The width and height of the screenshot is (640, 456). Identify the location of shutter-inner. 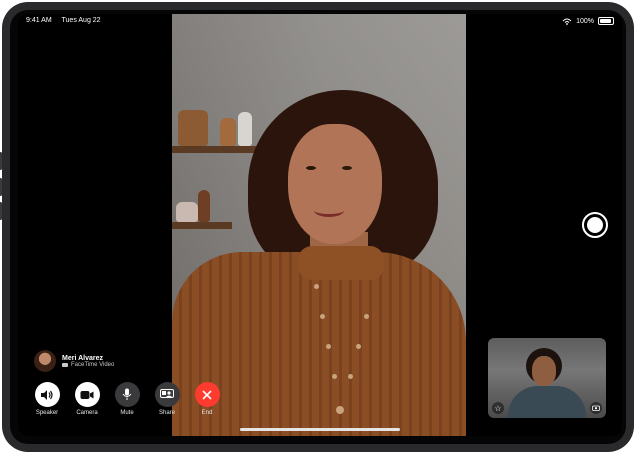
(595, 225).